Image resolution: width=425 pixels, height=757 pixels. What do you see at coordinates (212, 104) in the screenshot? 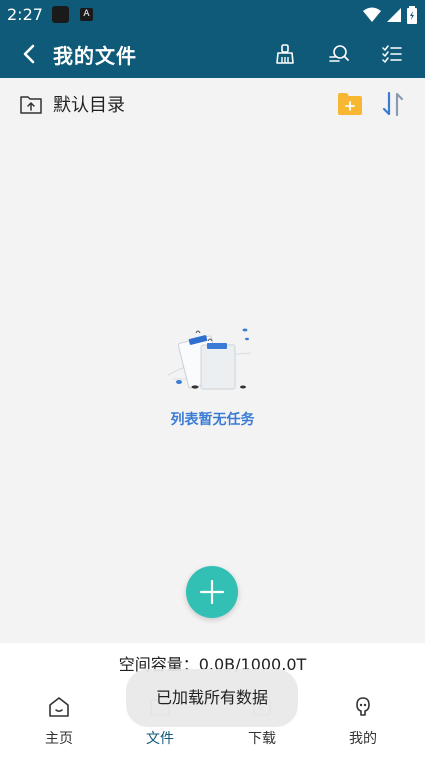
I see `directory-bar: 默认目录` at bounding box center [212, 104].